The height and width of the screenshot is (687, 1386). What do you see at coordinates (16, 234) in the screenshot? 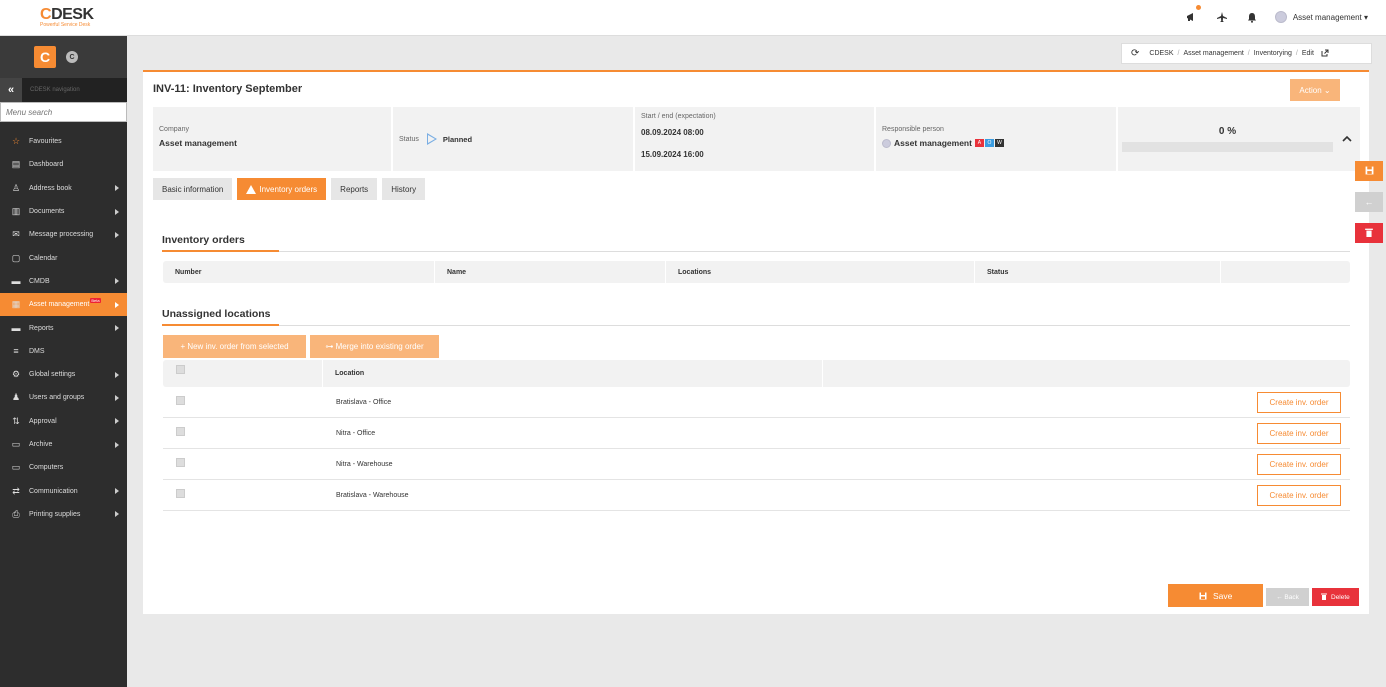
I see `envelope-icon: ✉` at bounding box center [16, 234].